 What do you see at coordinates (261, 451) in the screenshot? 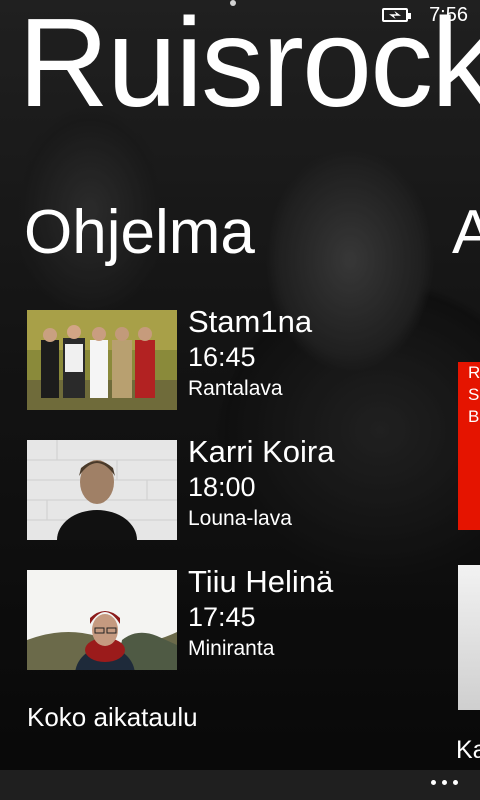
I see `artist-name: Karri Koira` at bounding box center [261, 451].